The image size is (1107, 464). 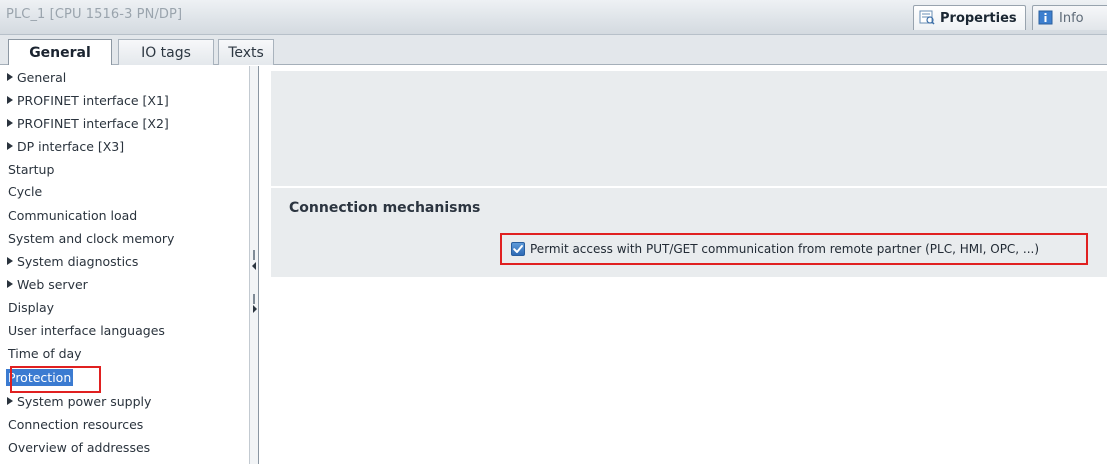 What do you see at coordinates (927, 17) in the screenshot?
I see `properties-icon` at bounding box center [927, 17].